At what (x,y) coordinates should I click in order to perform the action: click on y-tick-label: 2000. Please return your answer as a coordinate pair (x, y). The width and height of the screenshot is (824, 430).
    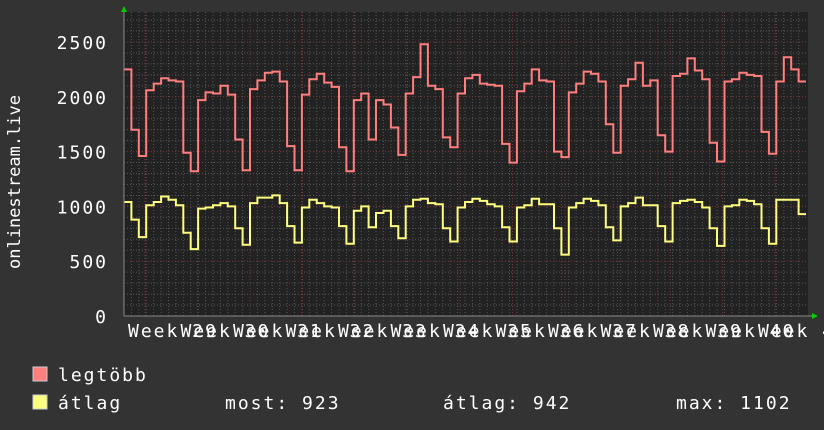
    Looking at the image, I should click on (82, 98).